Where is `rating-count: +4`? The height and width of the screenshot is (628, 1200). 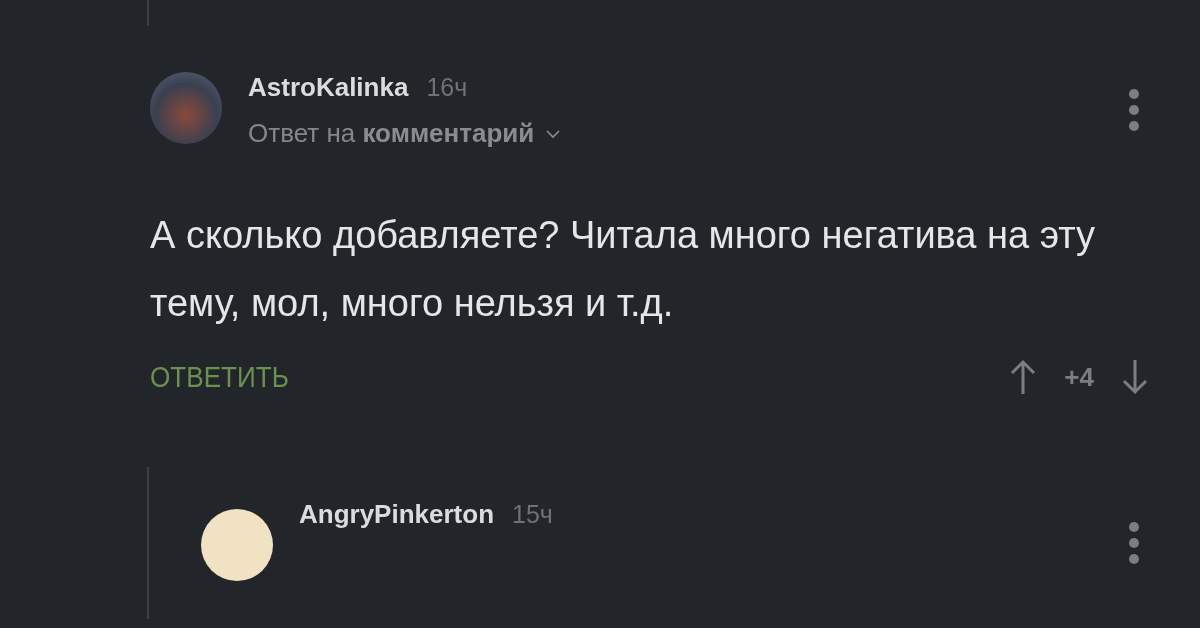
rating-count: +4 is located at coordinates (1079, 377).